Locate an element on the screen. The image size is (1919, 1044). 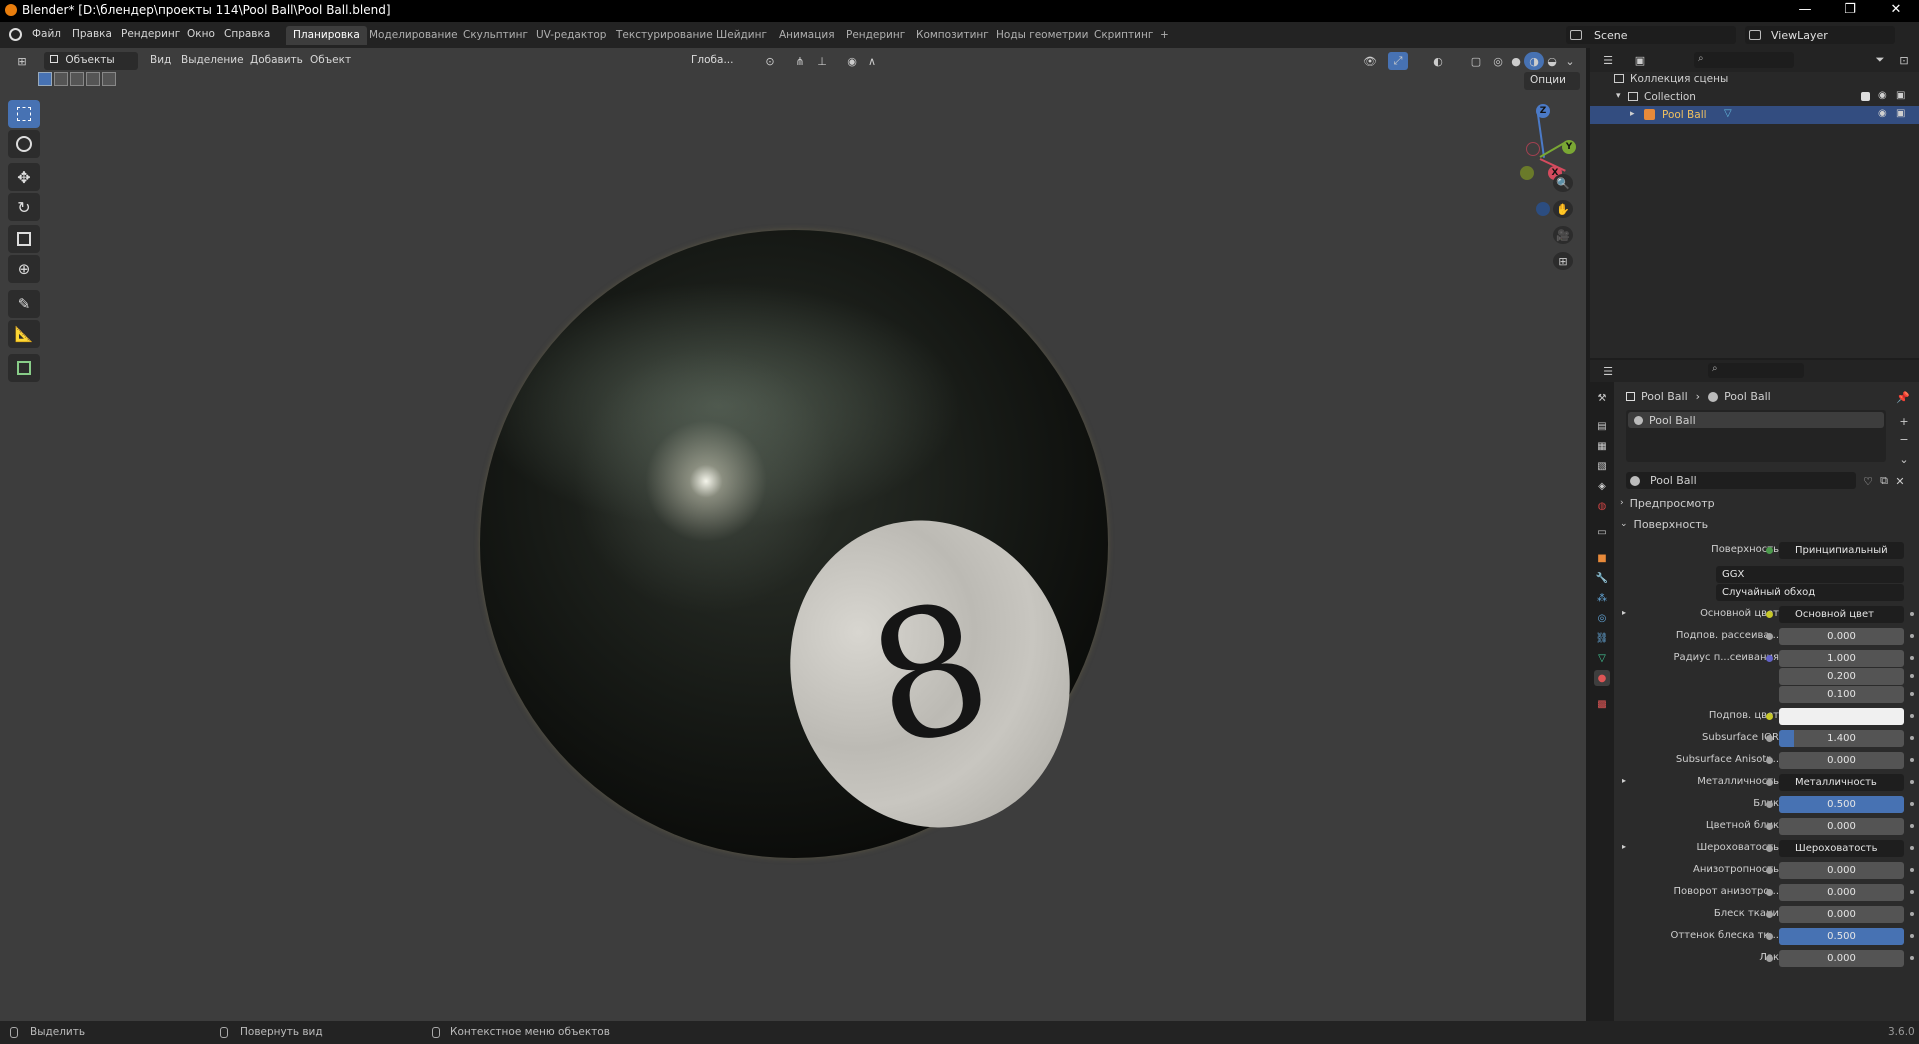
material-slot: Pool Ball is located at coordinates (1756, 420).